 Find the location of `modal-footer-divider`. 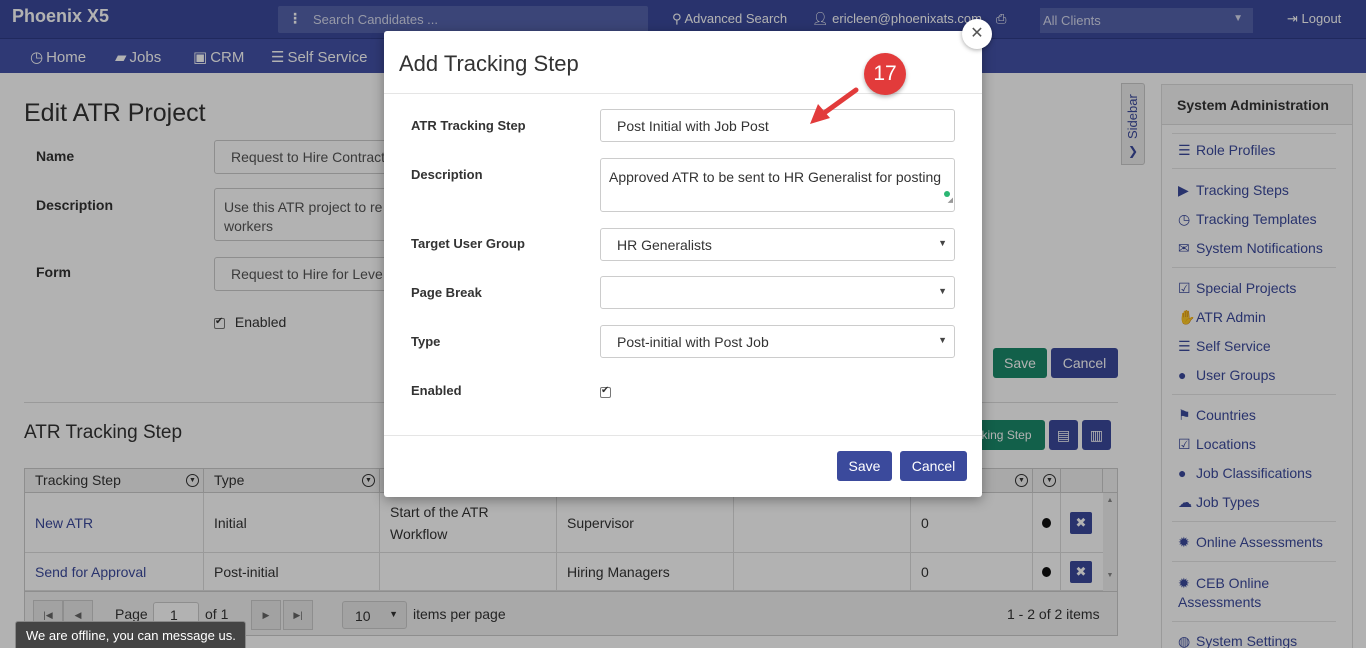

modal-footer-divider is located at coordinates (683, 435).